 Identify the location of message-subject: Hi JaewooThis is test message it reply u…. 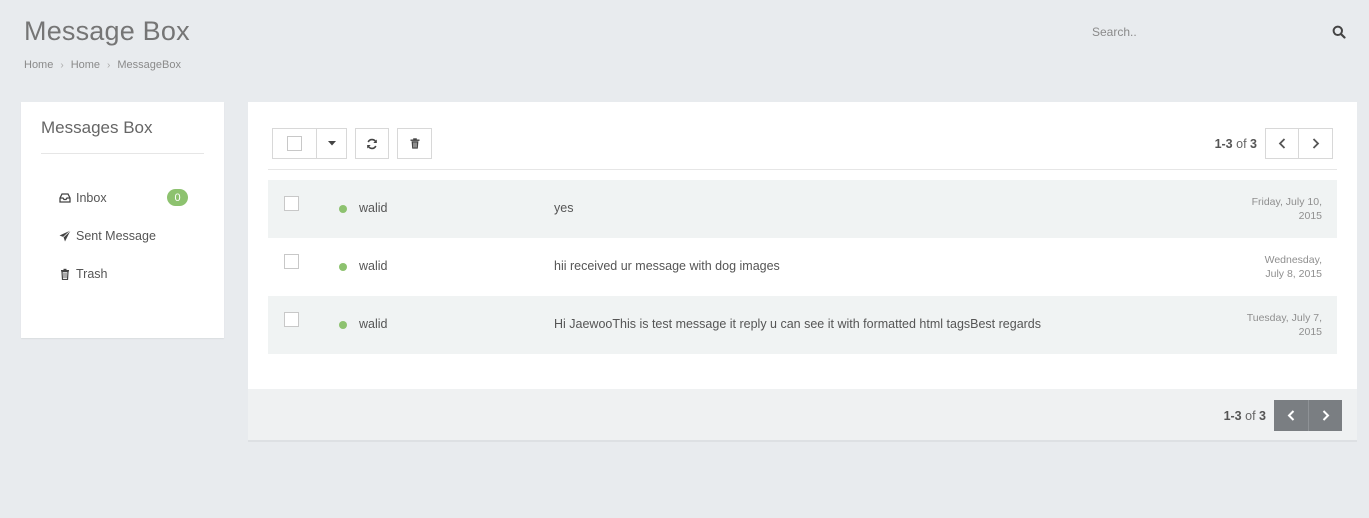
(797, 324).